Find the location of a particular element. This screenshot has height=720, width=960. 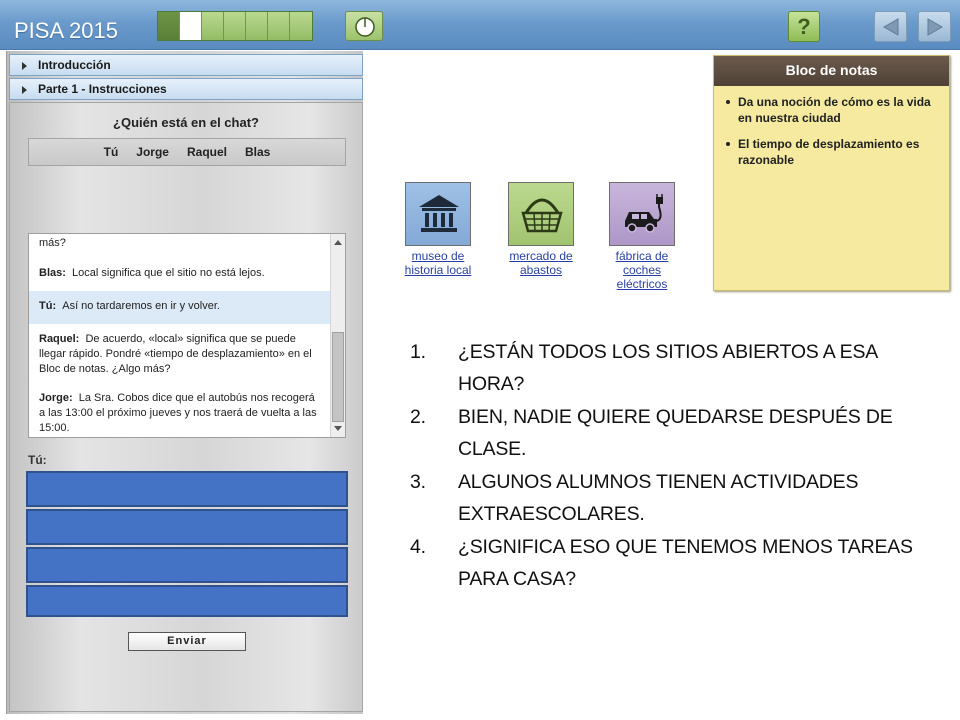

message-speaker: Jorge: is located at coordinates (56, 398).